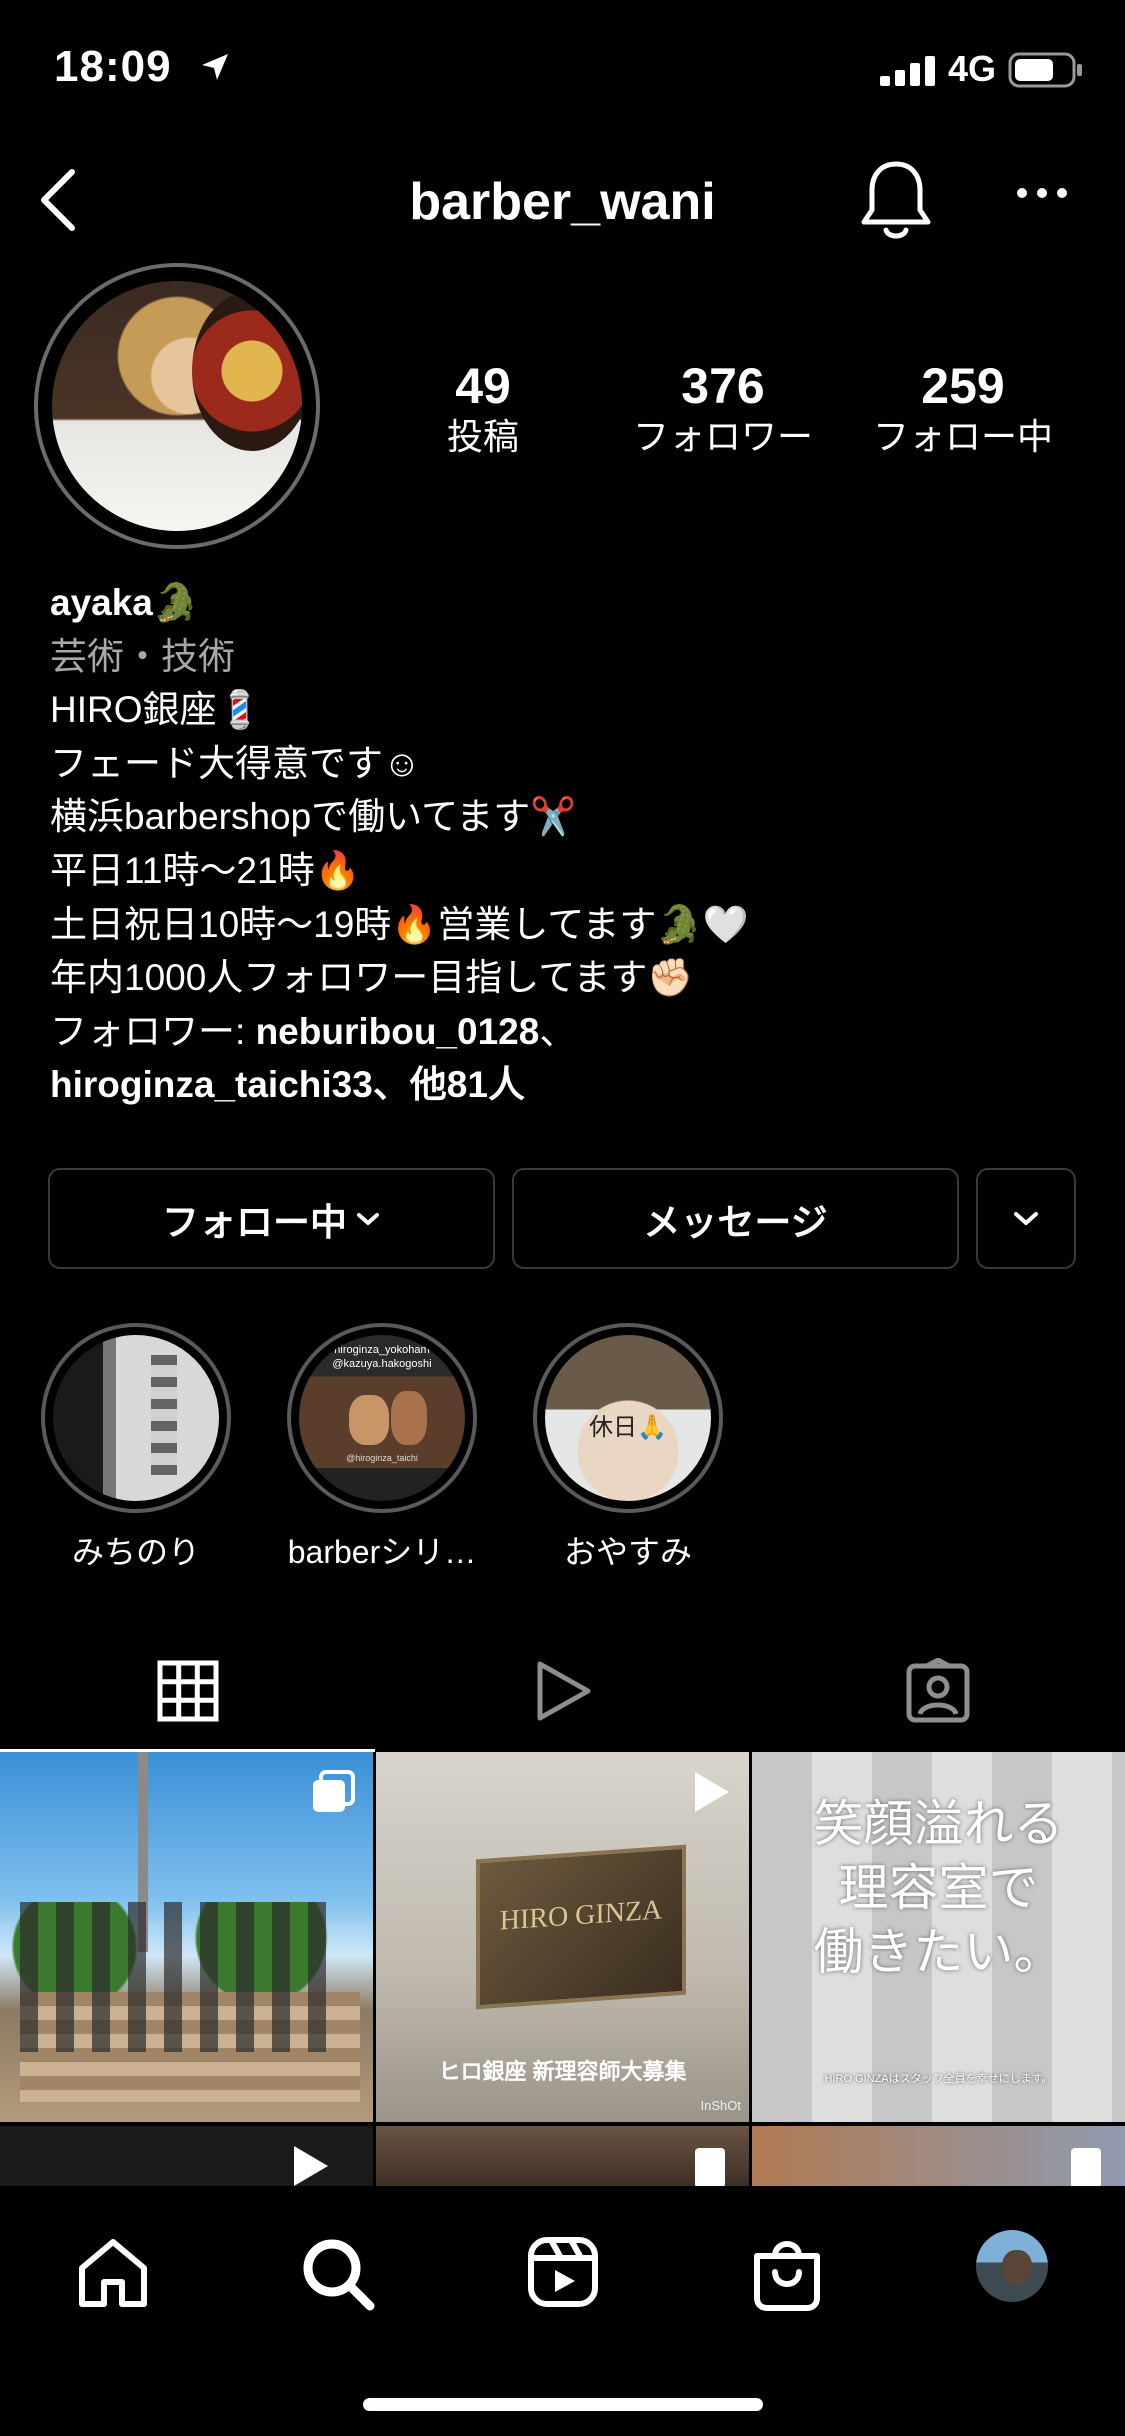 The height and width of the screenshot is (2436, 1125). What do you see at coordinates (211, 1084) in the screenshot?
I see `followed-by-user: hiroginza_taichi33` at bounding box center [211, 1084].